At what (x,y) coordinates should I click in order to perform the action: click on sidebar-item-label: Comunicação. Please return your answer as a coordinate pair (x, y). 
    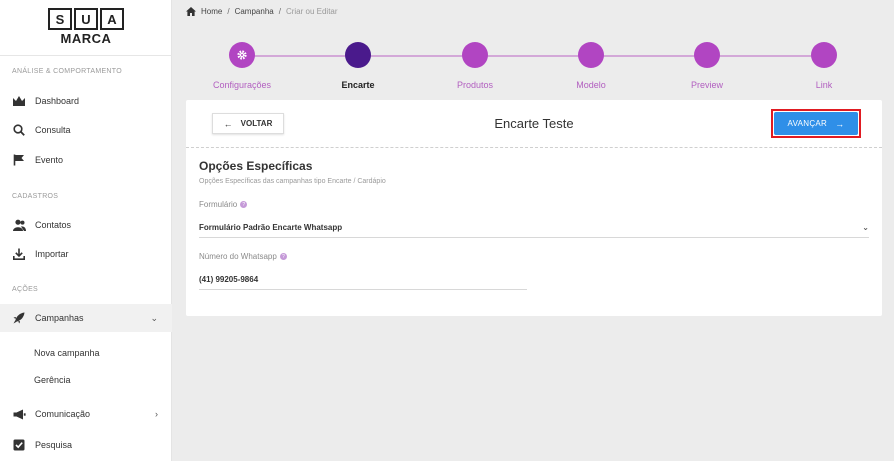
    Looking at the image, I should click on (63, 414).